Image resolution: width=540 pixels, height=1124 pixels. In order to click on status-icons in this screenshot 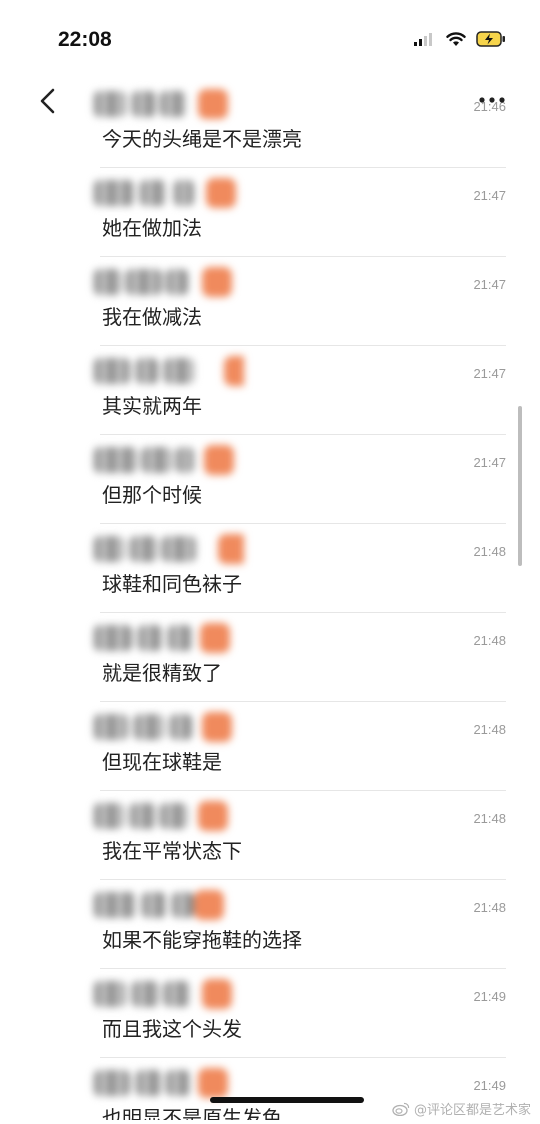, I will do `click(460, 39)`.